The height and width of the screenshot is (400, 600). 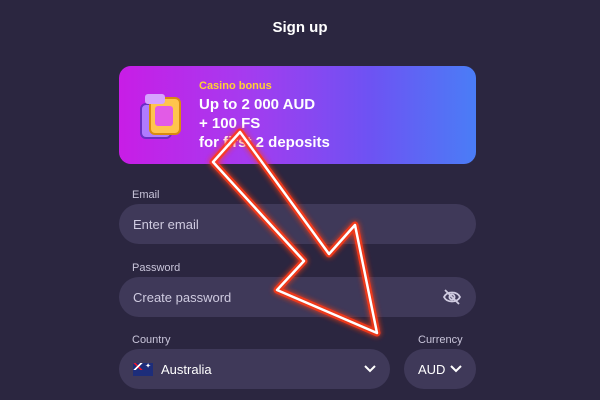 What do you see at coordinates (230, 123) in the screenshot?
I see `bonus-free-spins: + 100 FS` at bounding box center [230, 123].